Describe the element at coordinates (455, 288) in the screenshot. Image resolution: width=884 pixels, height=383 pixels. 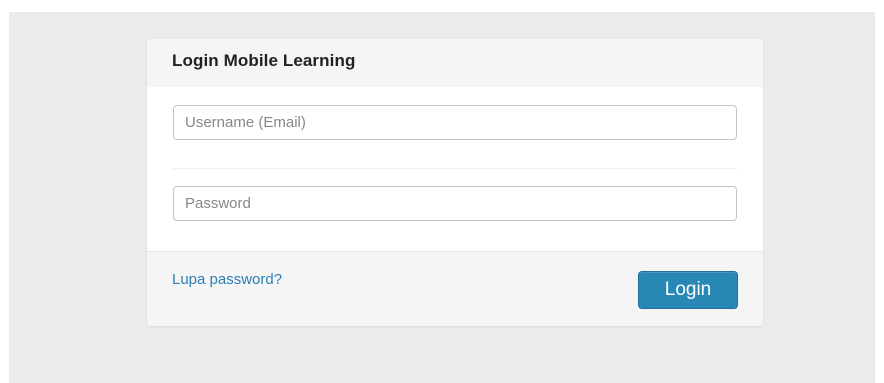
I see `card-footer: Lupa password? Login` at that location.